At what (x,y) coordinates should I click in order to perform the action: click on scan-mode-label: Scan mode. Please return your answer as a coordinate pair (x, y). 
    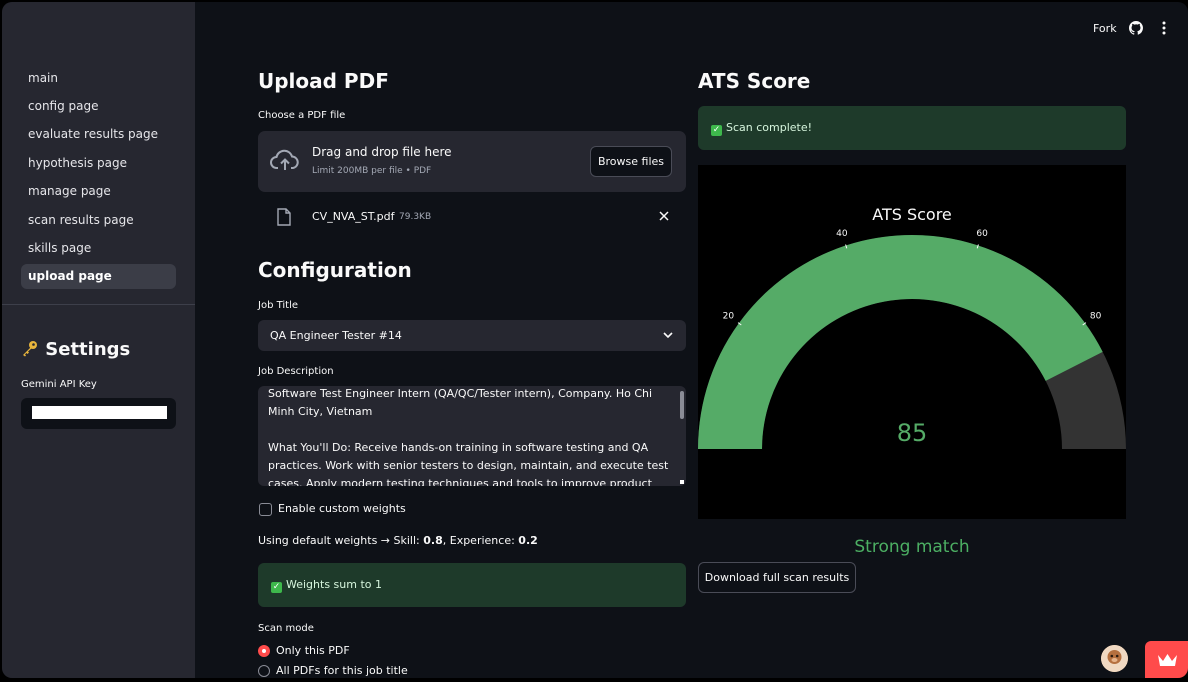
    Looking at the image, I should click on (286, 628).